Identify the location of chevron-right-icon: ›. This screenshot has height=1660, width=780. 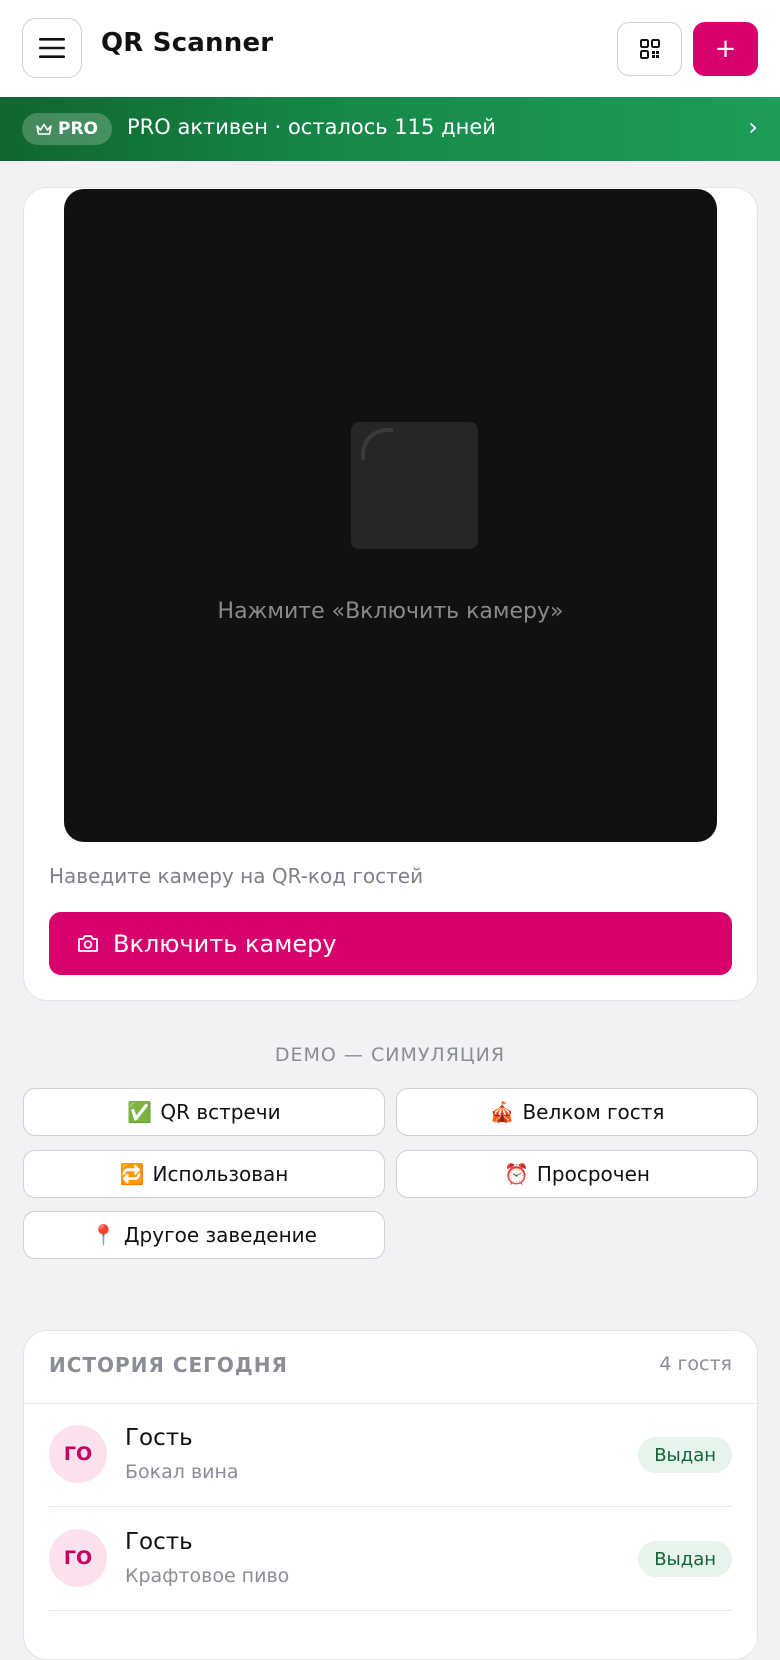
(753, 127).